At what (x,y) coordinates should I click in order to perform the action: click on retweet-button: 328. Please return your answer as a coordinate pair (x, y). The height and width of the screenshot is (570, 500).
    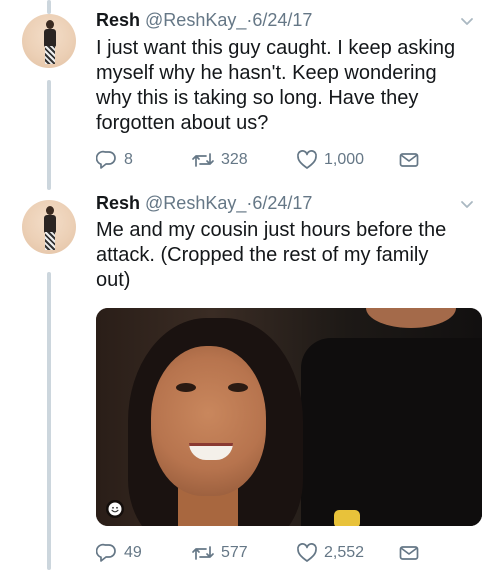
    Looking at the image, I should click on (219, 160).